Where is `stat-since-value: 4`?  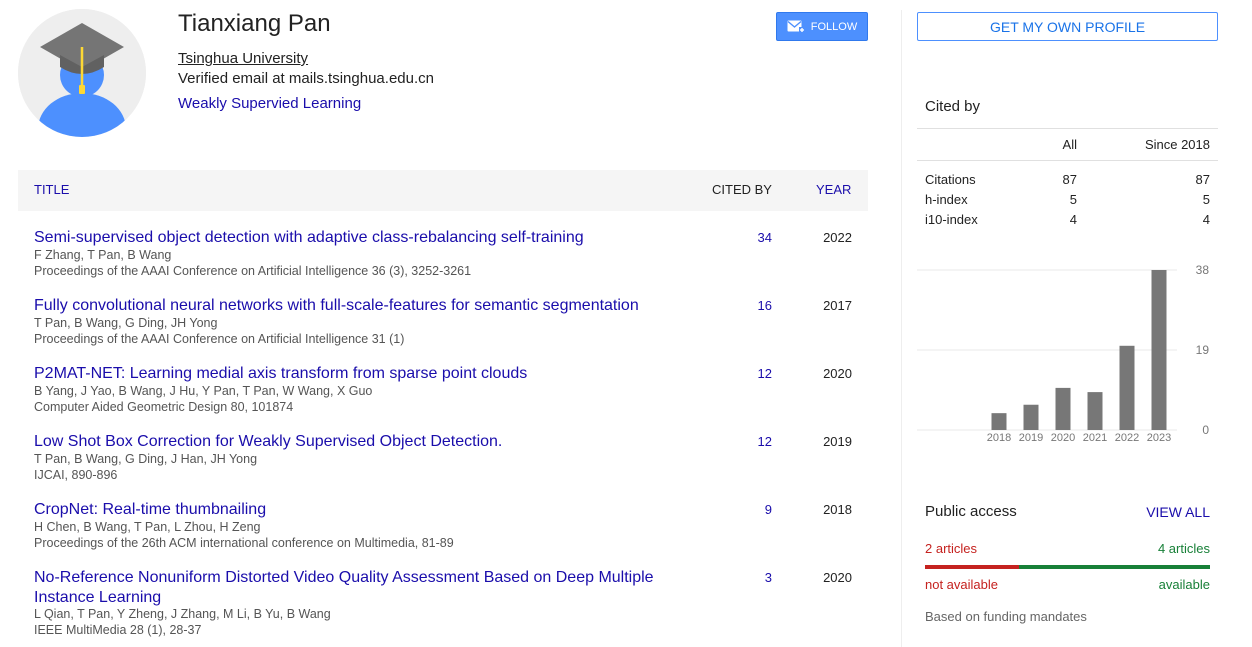 stat-since-value: 4 is located at coordinates (1206, 219).